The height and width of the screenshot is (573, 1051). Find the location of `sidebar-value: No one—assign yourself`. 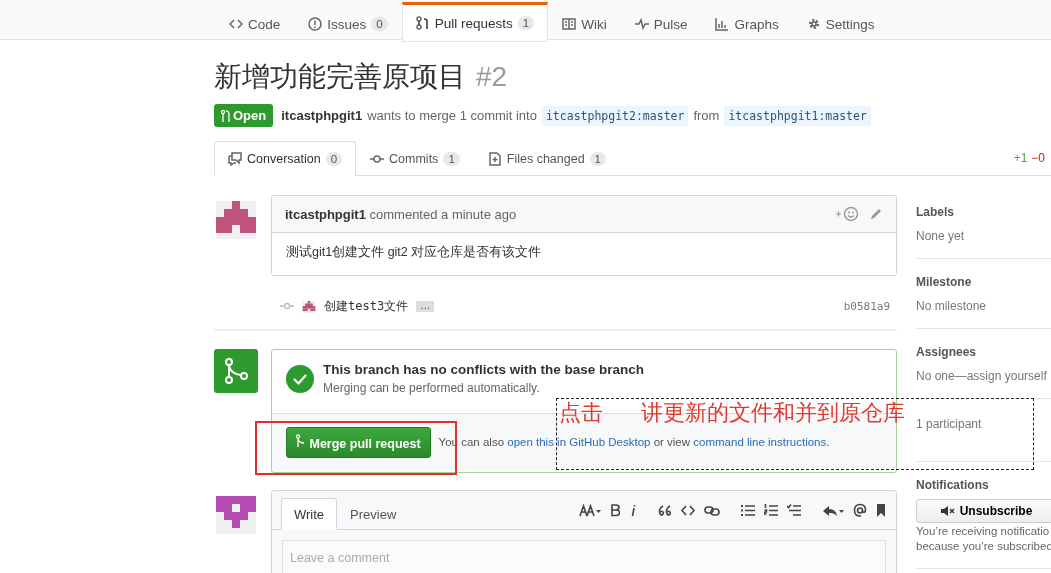

sidebar-value: No one—assign yourself is located at coordinates (982, 376).